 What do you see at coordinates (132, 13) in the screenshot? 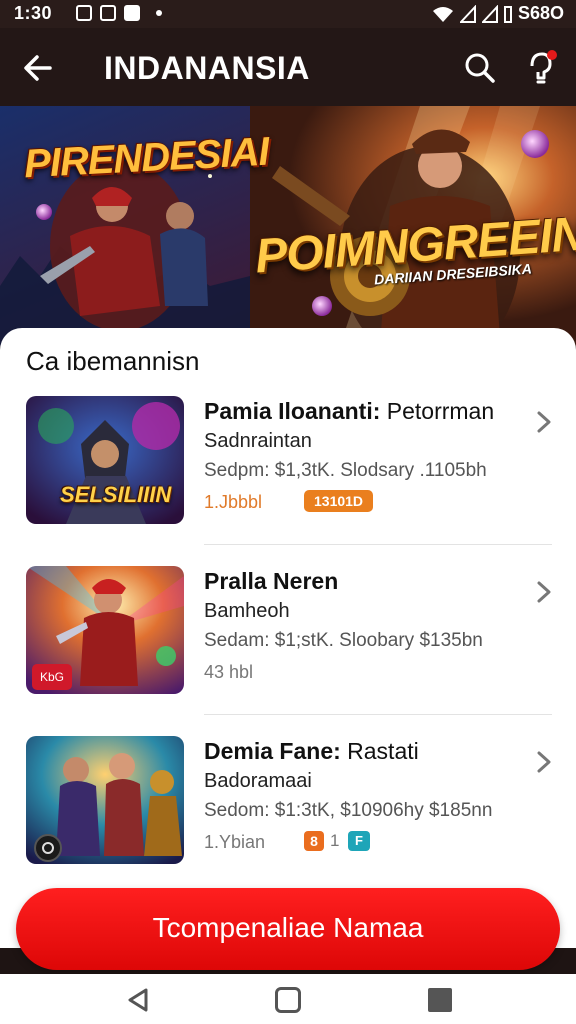
I see `message-notification-icon` at bounding box center [132, 13].